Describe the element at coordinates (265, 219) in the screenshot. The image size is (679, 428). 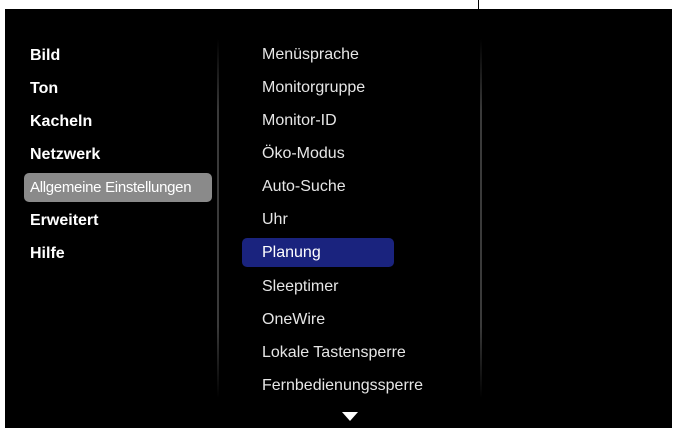
I see `submenu-item-uhr: Uhr` at that location.